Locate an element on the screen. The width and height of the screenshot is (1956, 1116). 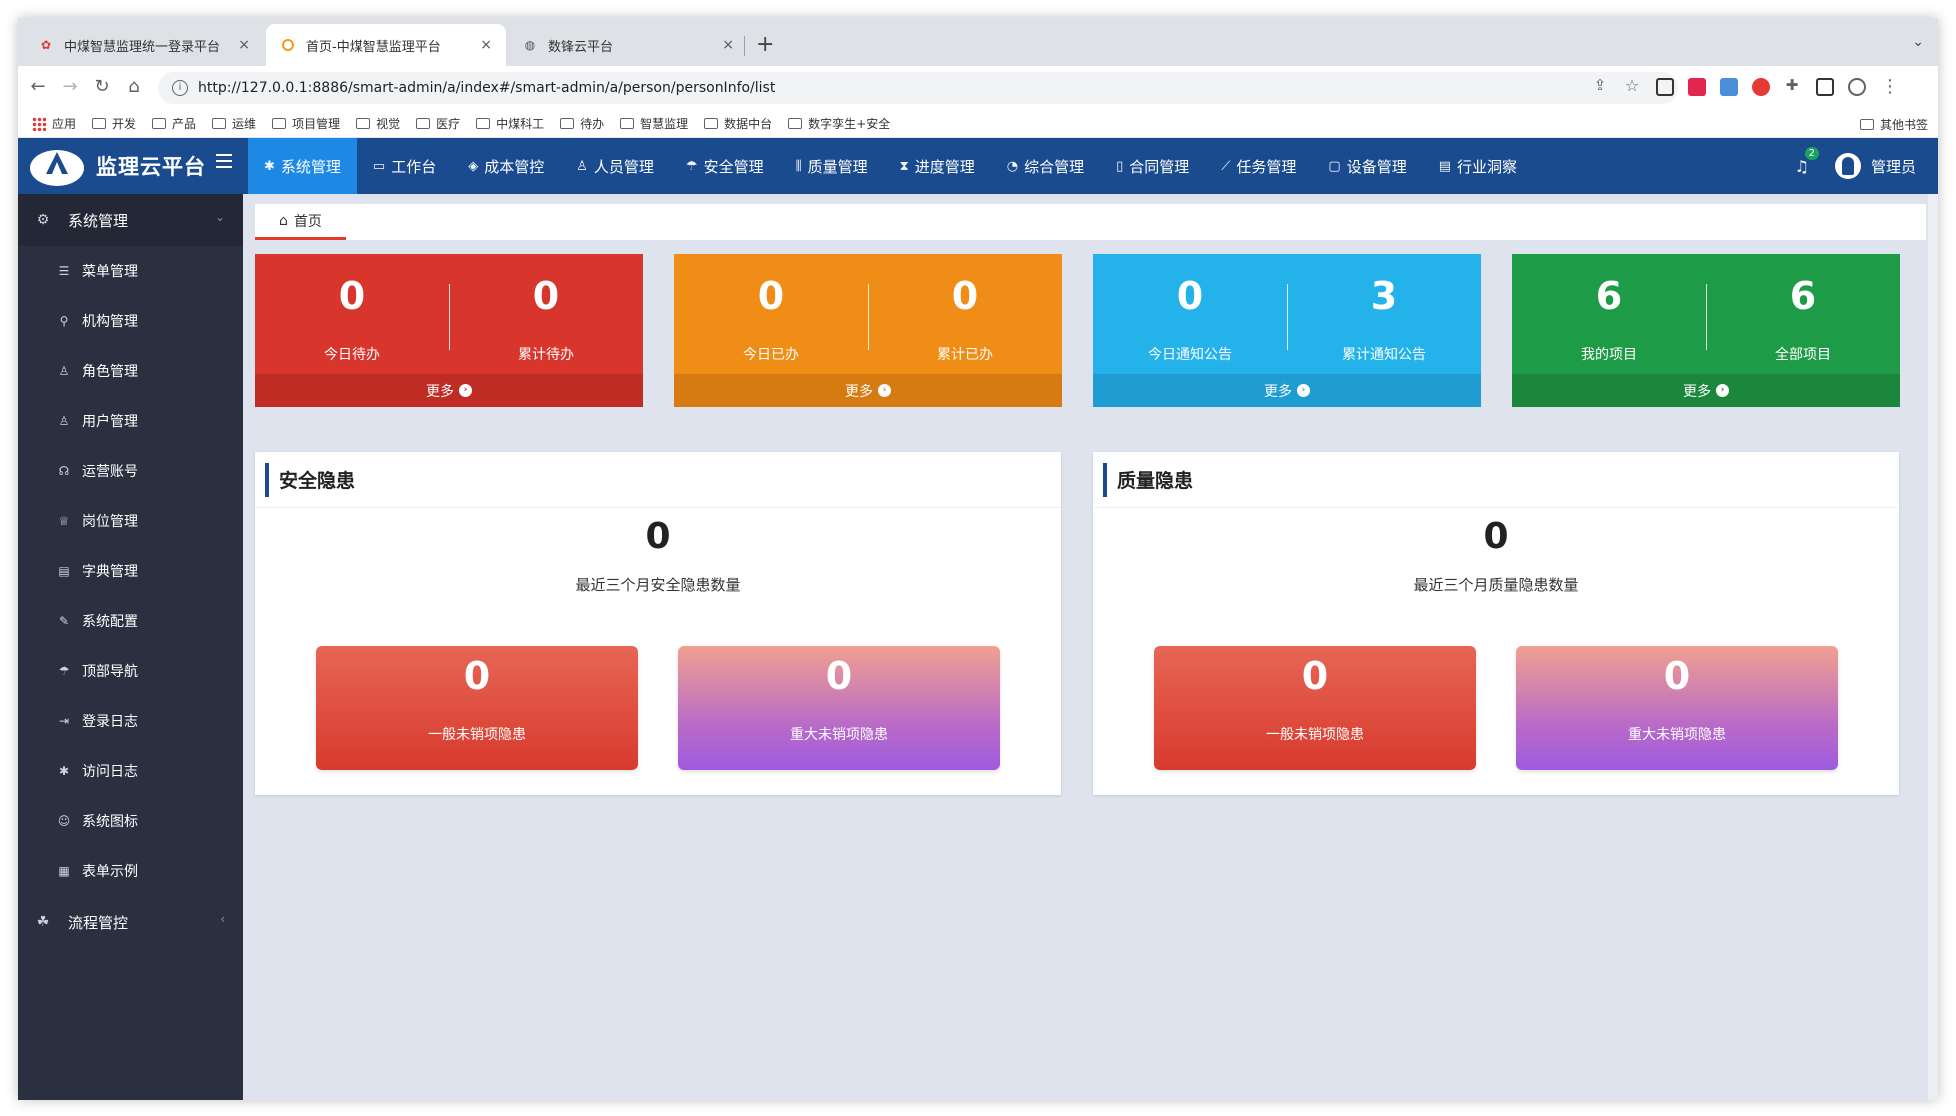
nav-contract: ▯ 合同管理 is located at coordinates (1152, 166).